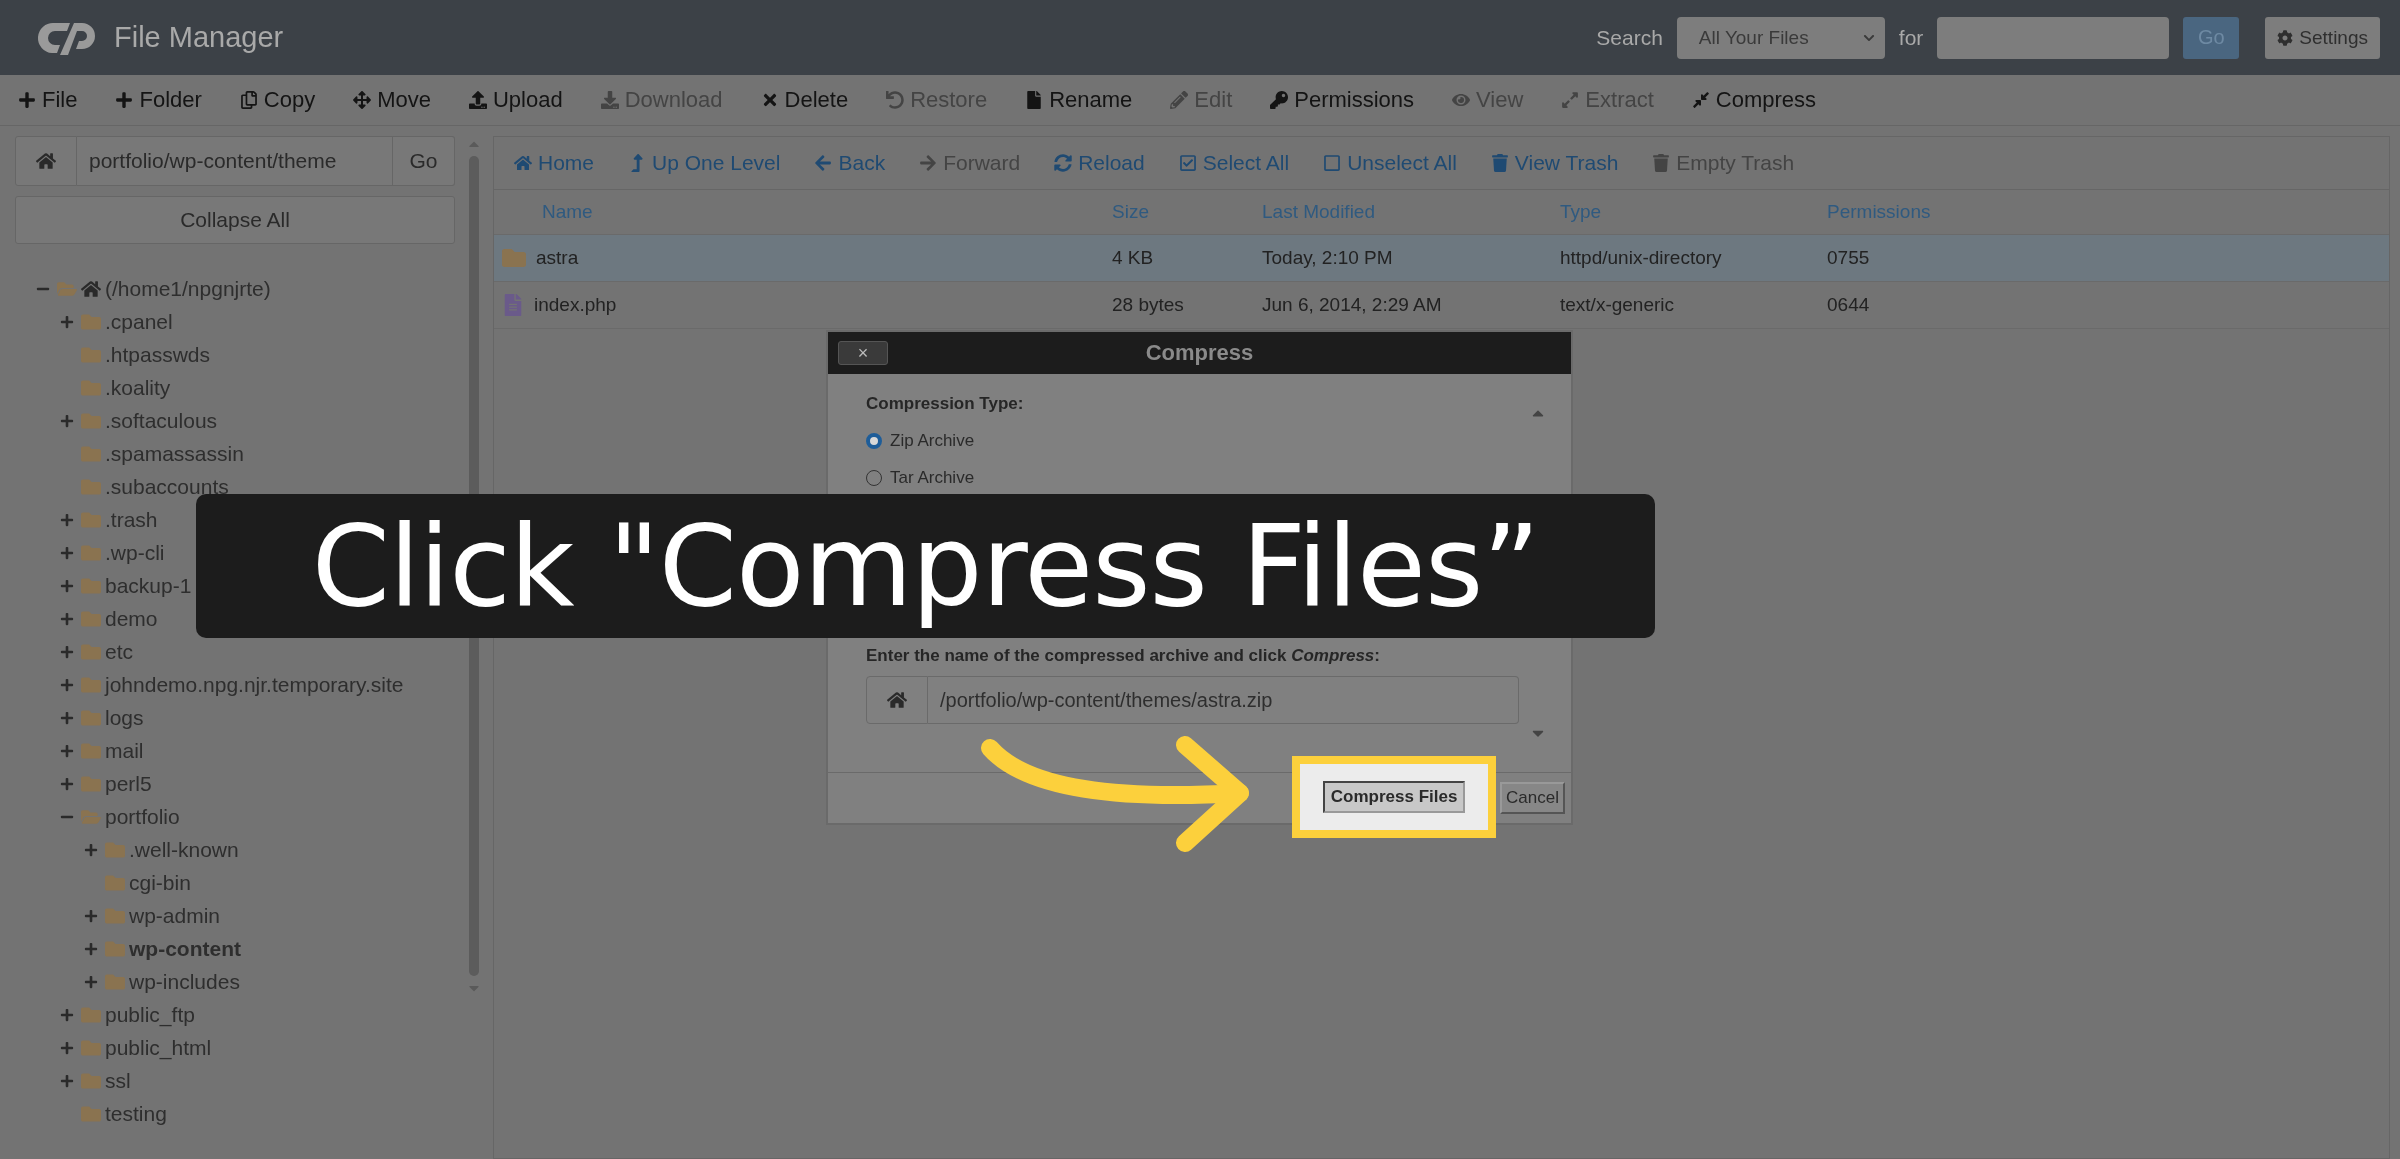  I want to click on tree-item: .cpanel, so click(139, 320).